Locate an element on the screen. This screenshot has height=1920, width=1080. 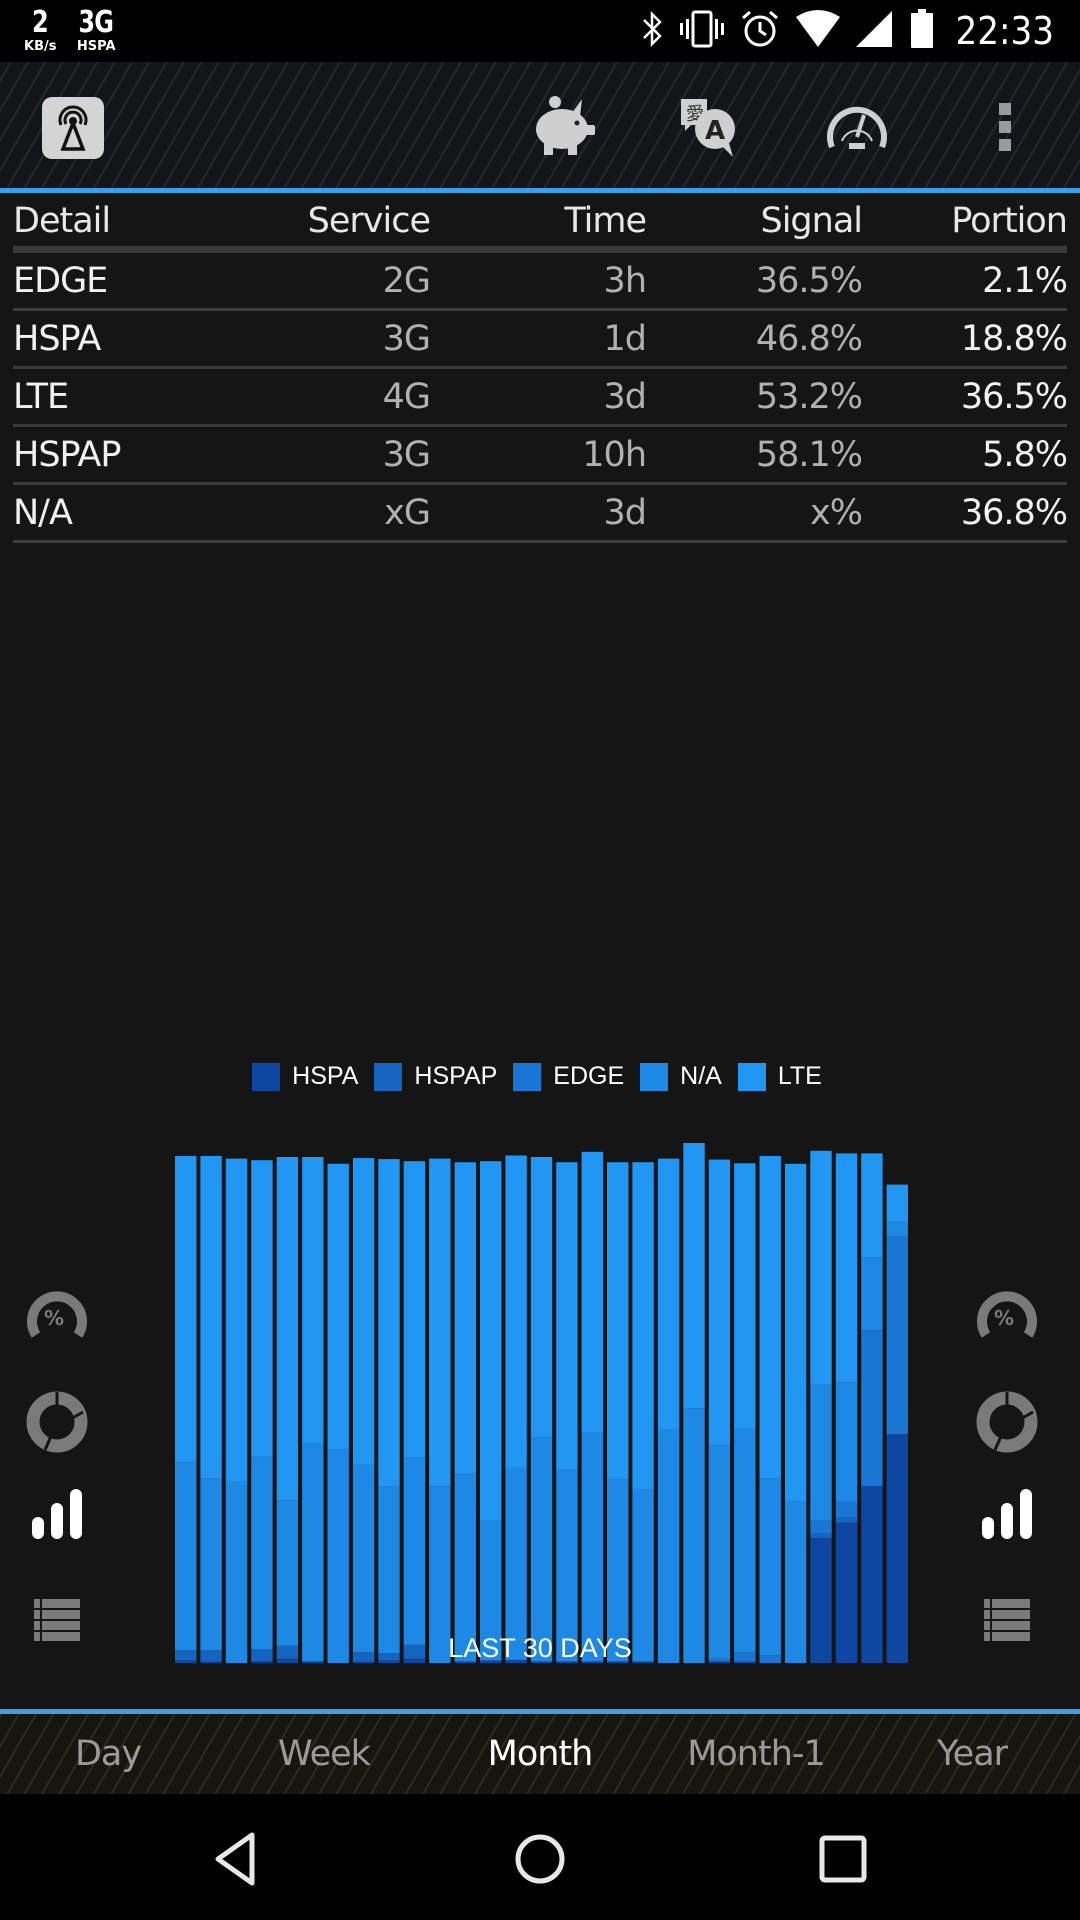
overflow-menu-icon is located at coordinates (1005, 127).